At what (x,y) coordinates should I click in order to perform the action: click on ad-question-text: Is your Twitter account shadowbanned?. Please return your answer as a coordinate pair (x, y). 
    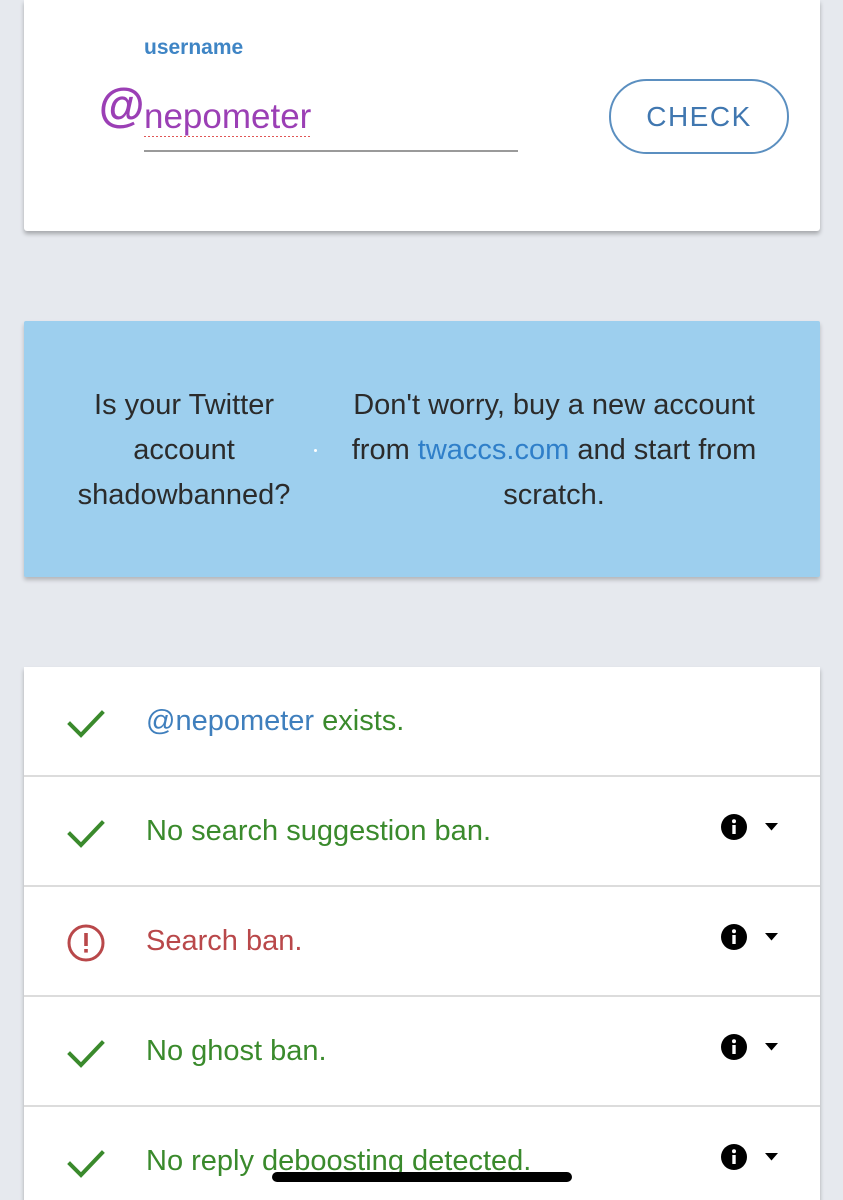
    Looking at the image, I should click on (184, 450).